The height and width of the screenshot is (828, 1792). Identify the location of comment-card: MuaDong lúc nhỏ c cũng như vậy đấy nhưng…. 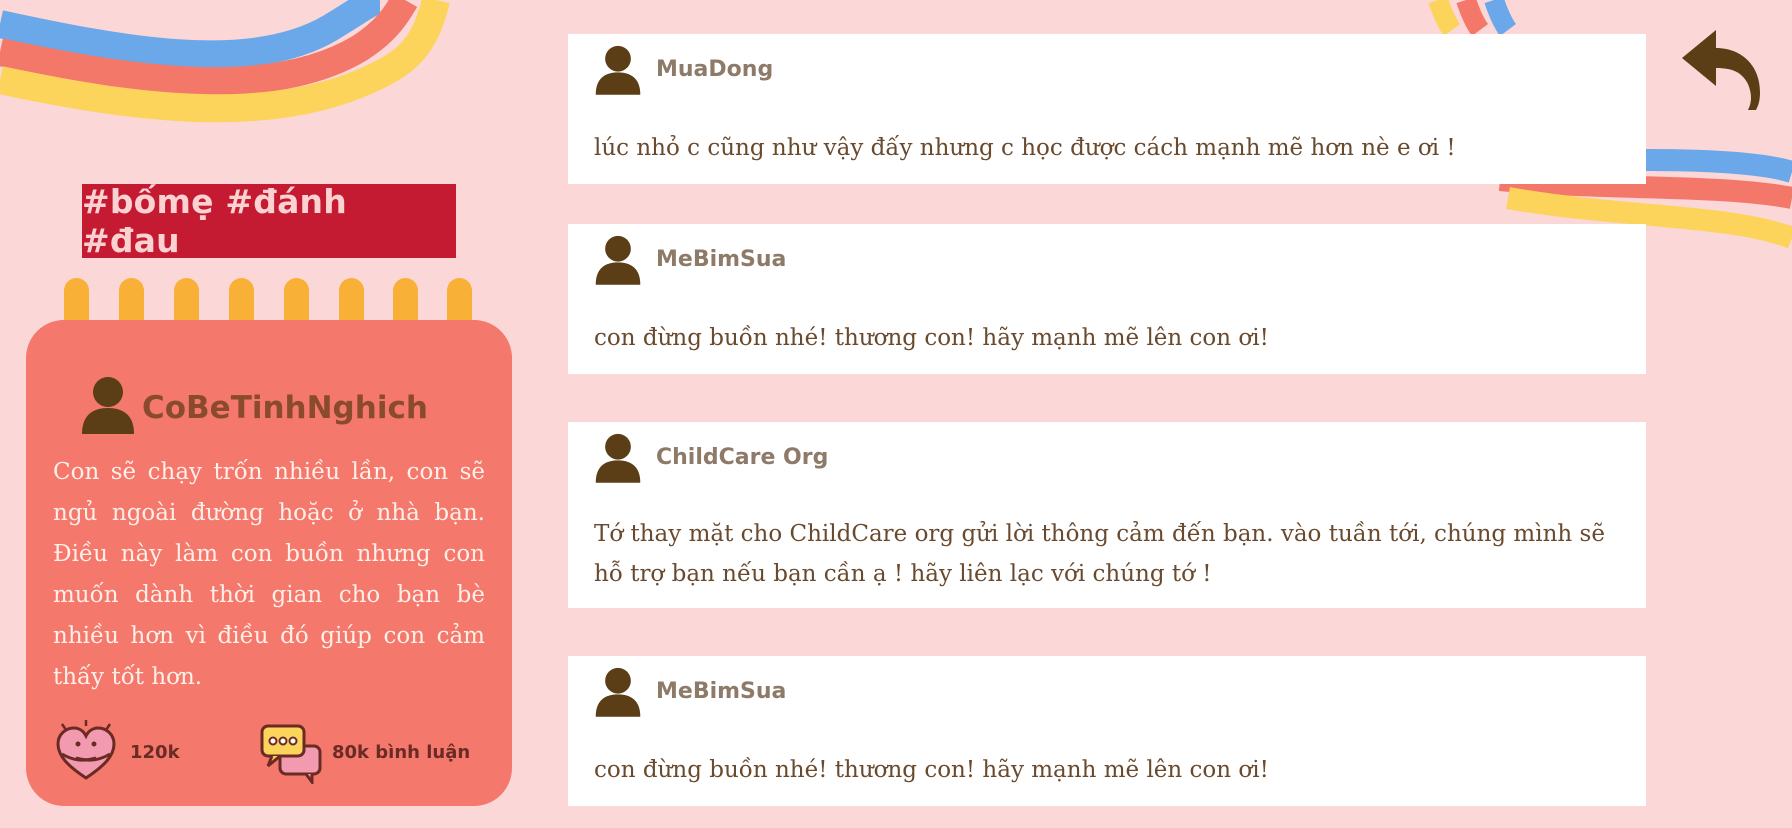
(1107, 109).